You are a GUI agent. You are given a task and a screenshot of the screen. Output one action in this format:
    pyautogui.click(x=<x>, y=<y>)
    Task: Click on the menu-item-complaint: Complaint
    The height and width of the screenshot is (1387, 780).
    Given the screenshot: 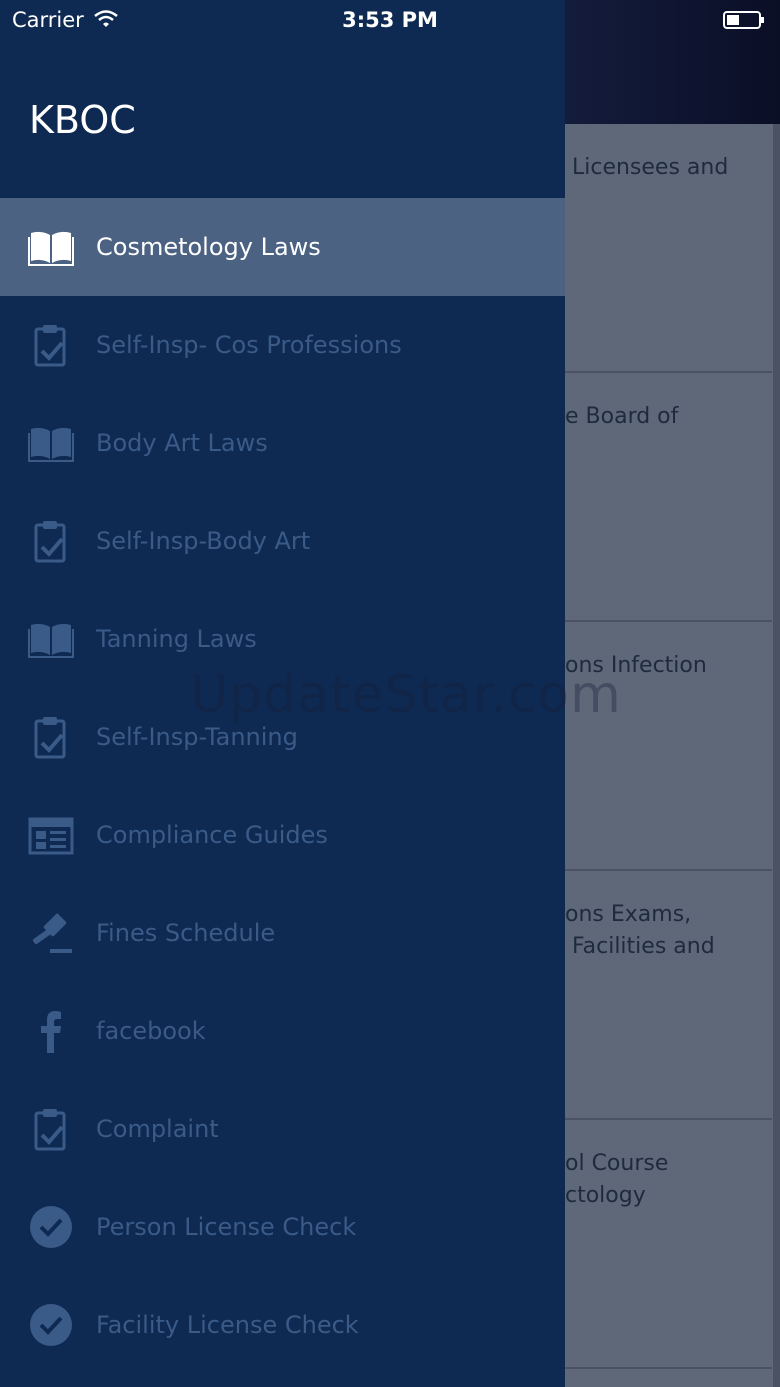 What is the action you would take?
    pyautogui.click(x=282, y=1129)
    